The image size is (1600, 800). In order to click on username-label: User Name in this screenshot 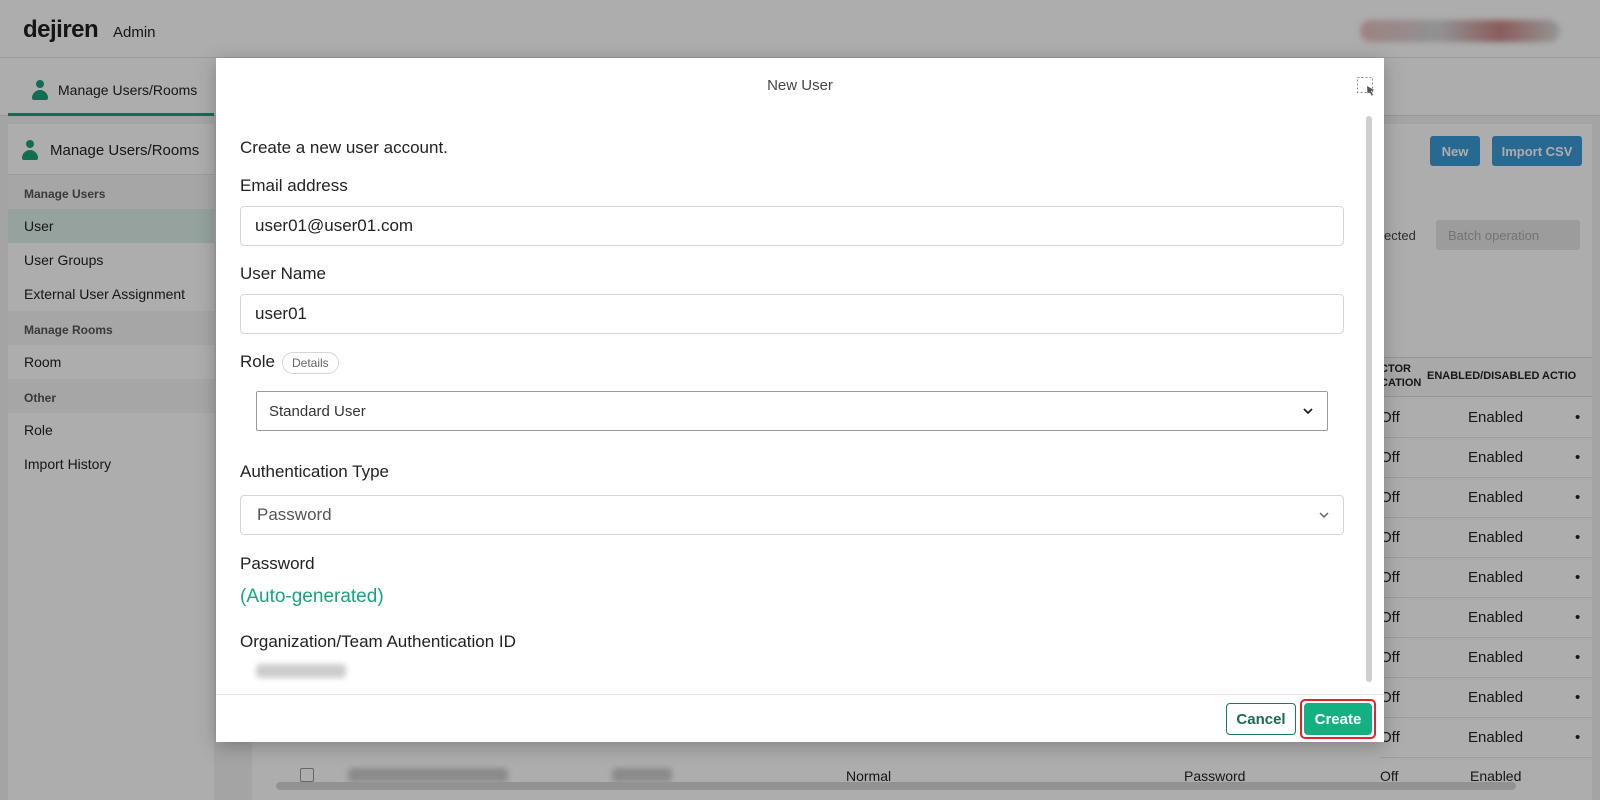, I will do `click(283, 273)`.